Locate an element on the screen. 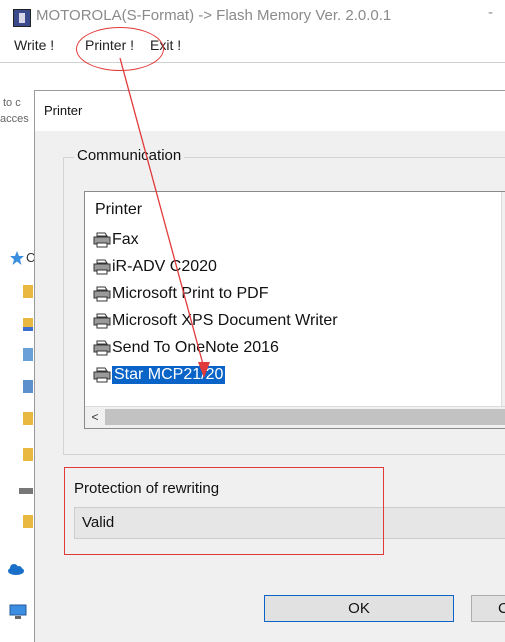 Image resolution: width=505 pixels, height=642 pixels. printer-name: Send To OneNote 2016 is located at coordinates (195, 347).